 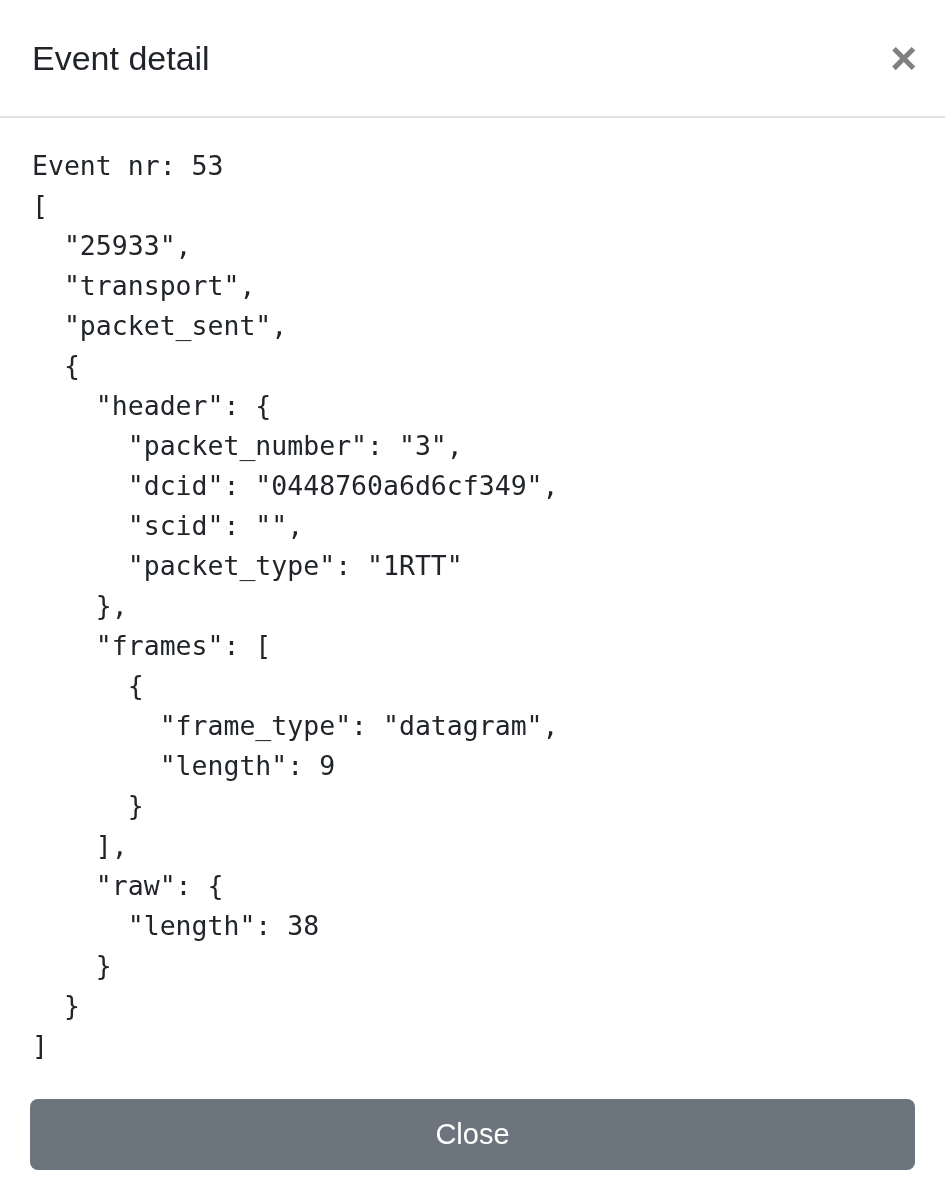 I want to click on close-button: ×, so click(x=903, y=58).